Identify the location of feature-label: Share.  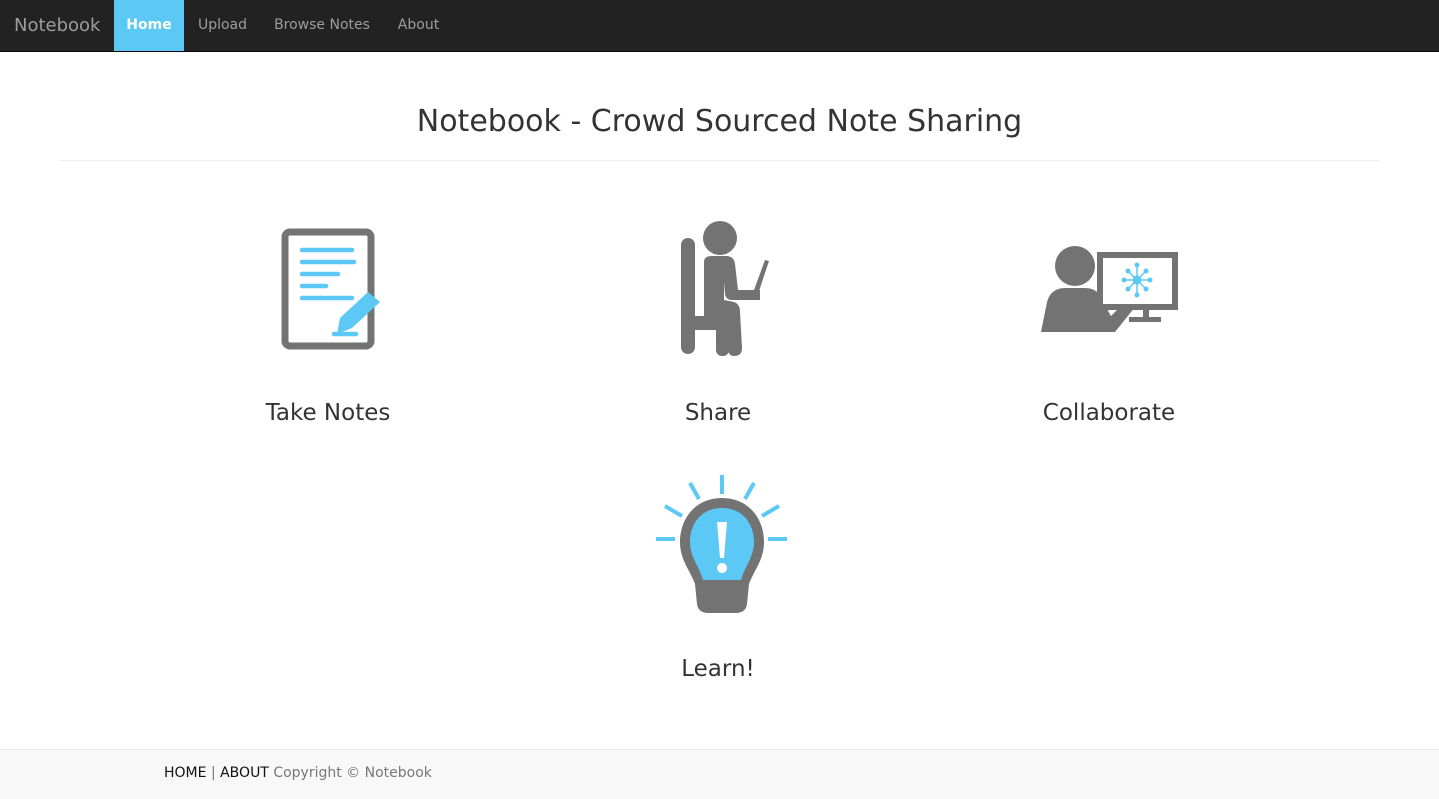
(718, 413).